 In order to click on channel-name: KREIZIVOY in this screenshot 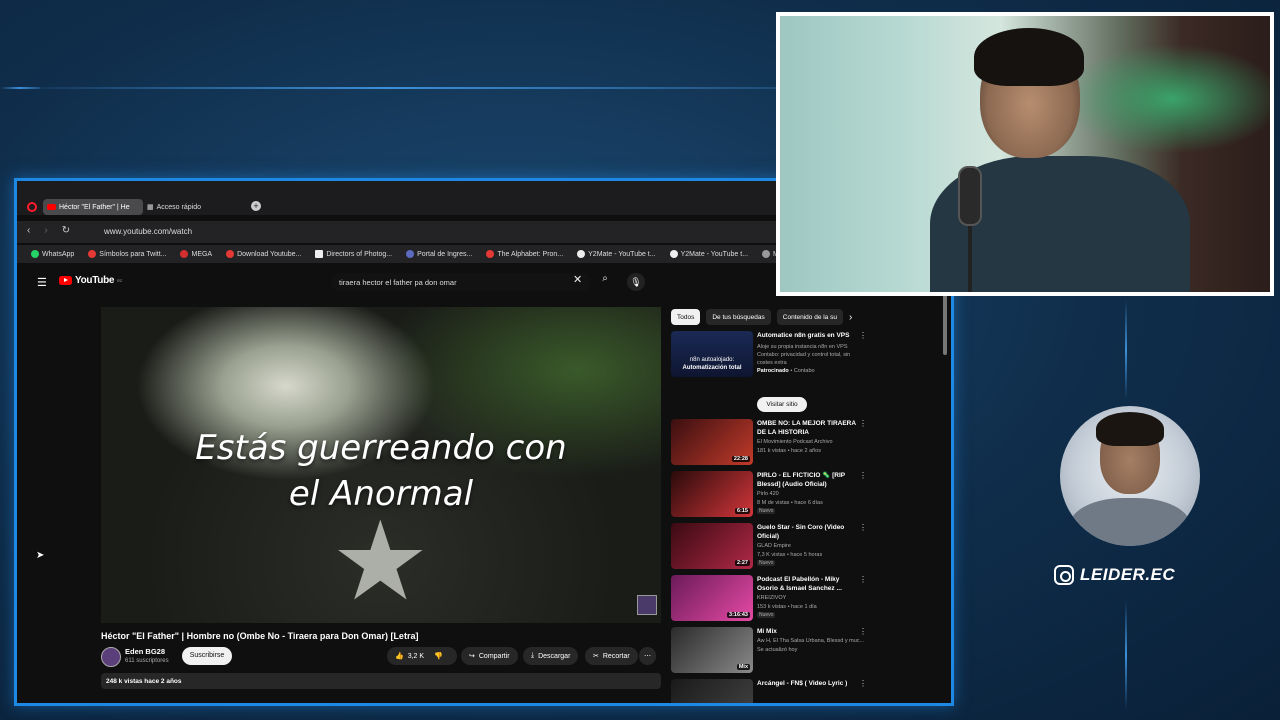, I will do `click(812, 598)`.